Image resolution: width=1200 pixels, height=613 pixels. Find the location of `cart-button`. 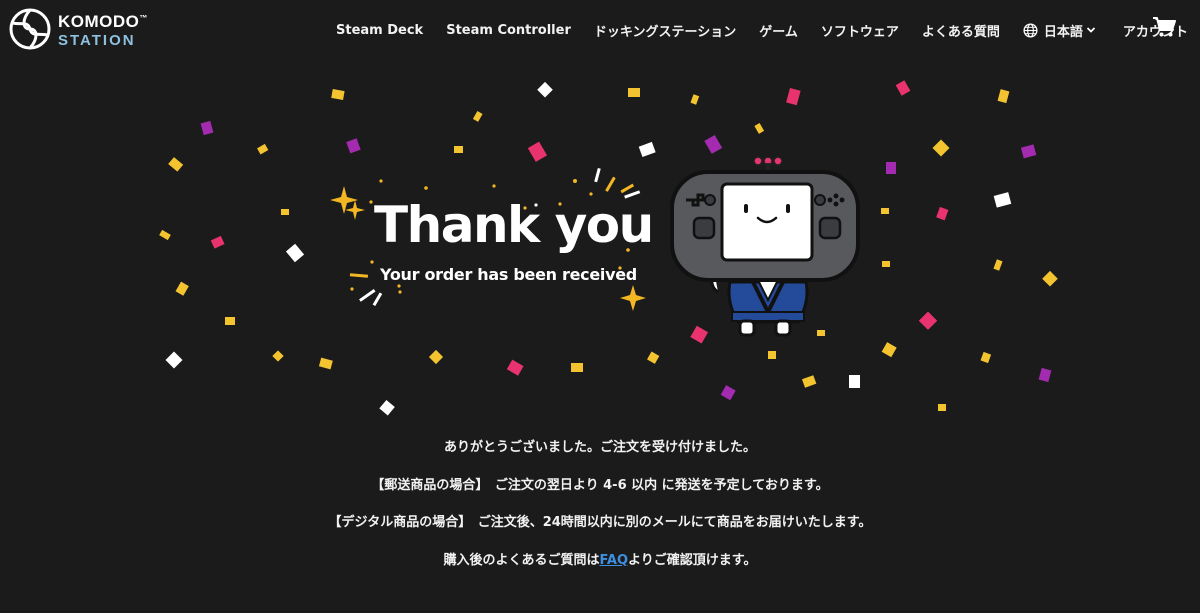

cart-button is located at coordinates (1164, 29).